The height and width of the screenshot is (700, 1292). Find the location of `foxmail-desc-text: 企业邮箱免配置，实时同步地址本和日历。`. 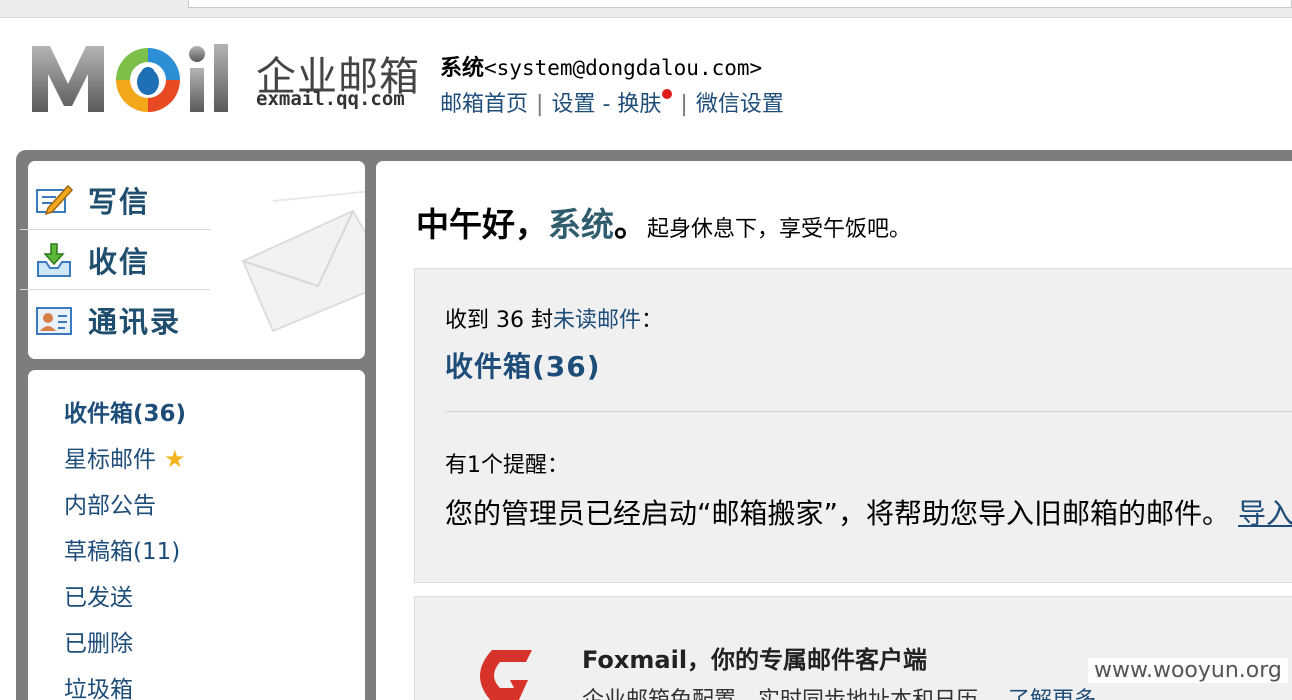

foxmail-desc-text: 企业邮箱免配置，实时同步地址本和日历。 is located at coordinates (791, 694).